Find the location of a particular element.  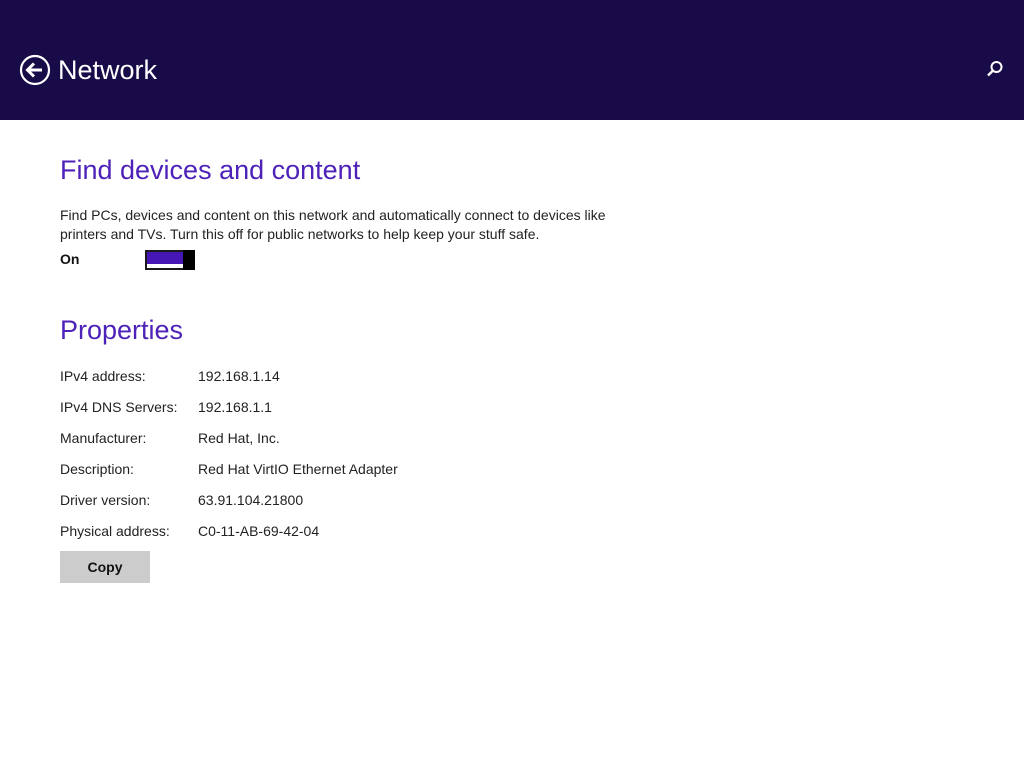

copy-button: Copy is located at coordinates (105, 567).